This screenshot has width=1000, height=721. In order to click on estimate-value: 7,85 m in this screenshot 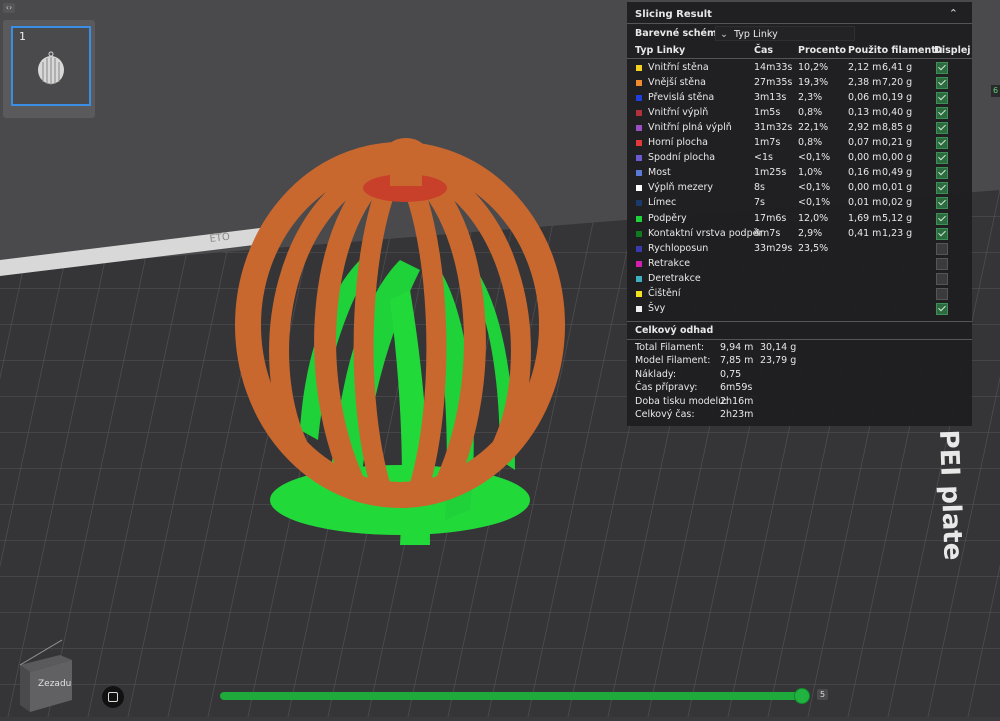, I will do `click(737, 361)`.